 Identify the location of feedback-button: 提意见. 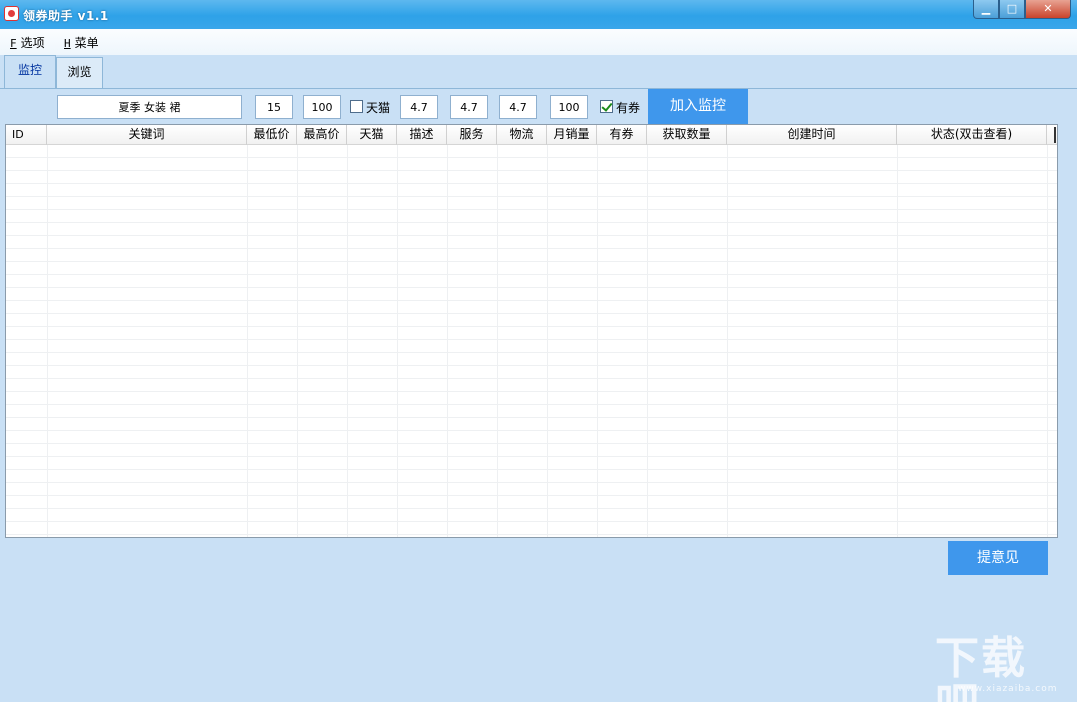
(998, 558).